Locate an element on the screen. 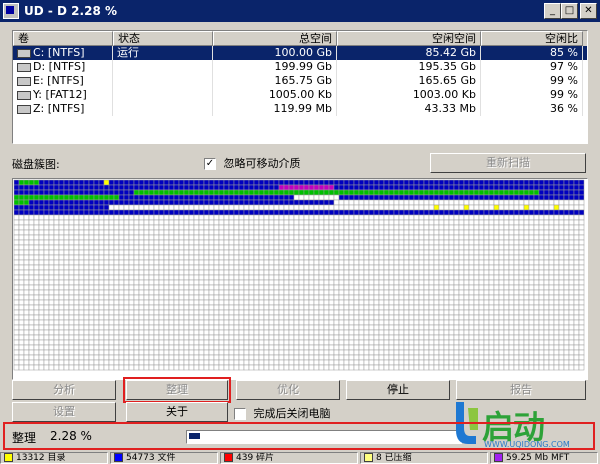 The height and width of the screenshot is (464, 600). ignore-removable-label: 忽略可移动介质 is located at coordinates (262, 163).